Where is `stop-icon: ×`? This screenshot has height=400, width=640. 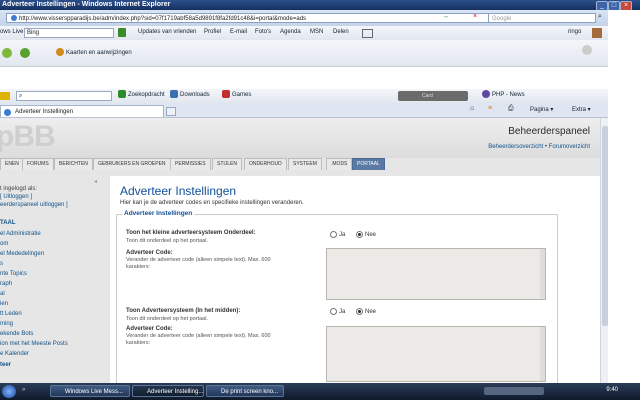
stop-icon: × is located at coordinates (475, 16).